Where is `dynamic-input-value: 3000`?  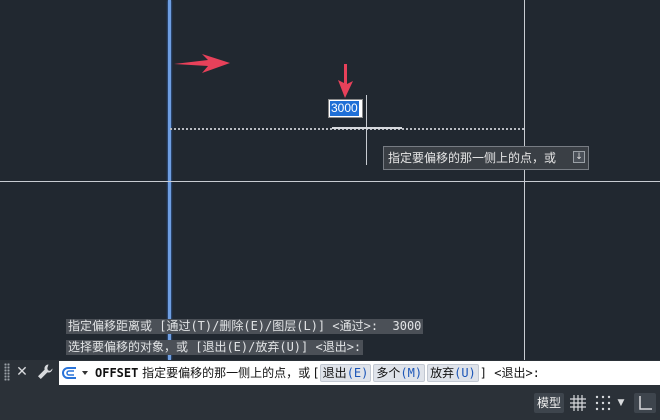 dynamic-input-value: 3000 is located at coordinates (344, 108).